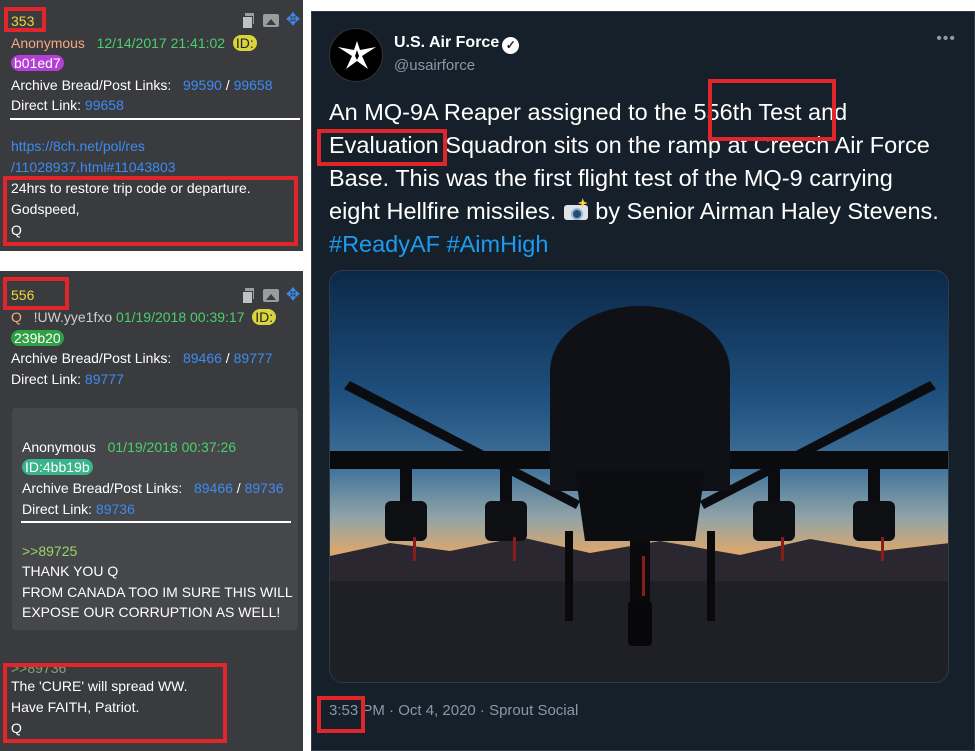 The height and width of the screenshot is (751, 975). I want to click on post-author: Anonymous, so click(48, 43).